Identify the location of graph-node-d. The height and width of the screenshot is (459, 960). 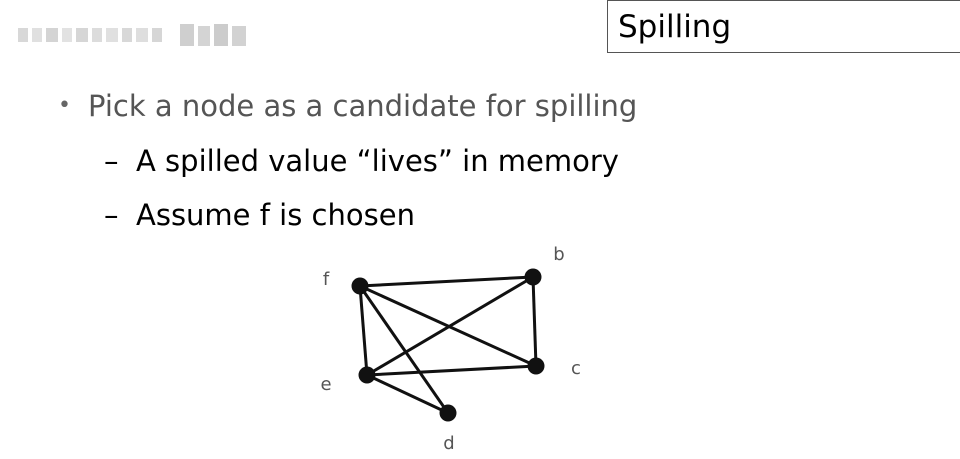
(448, 413).